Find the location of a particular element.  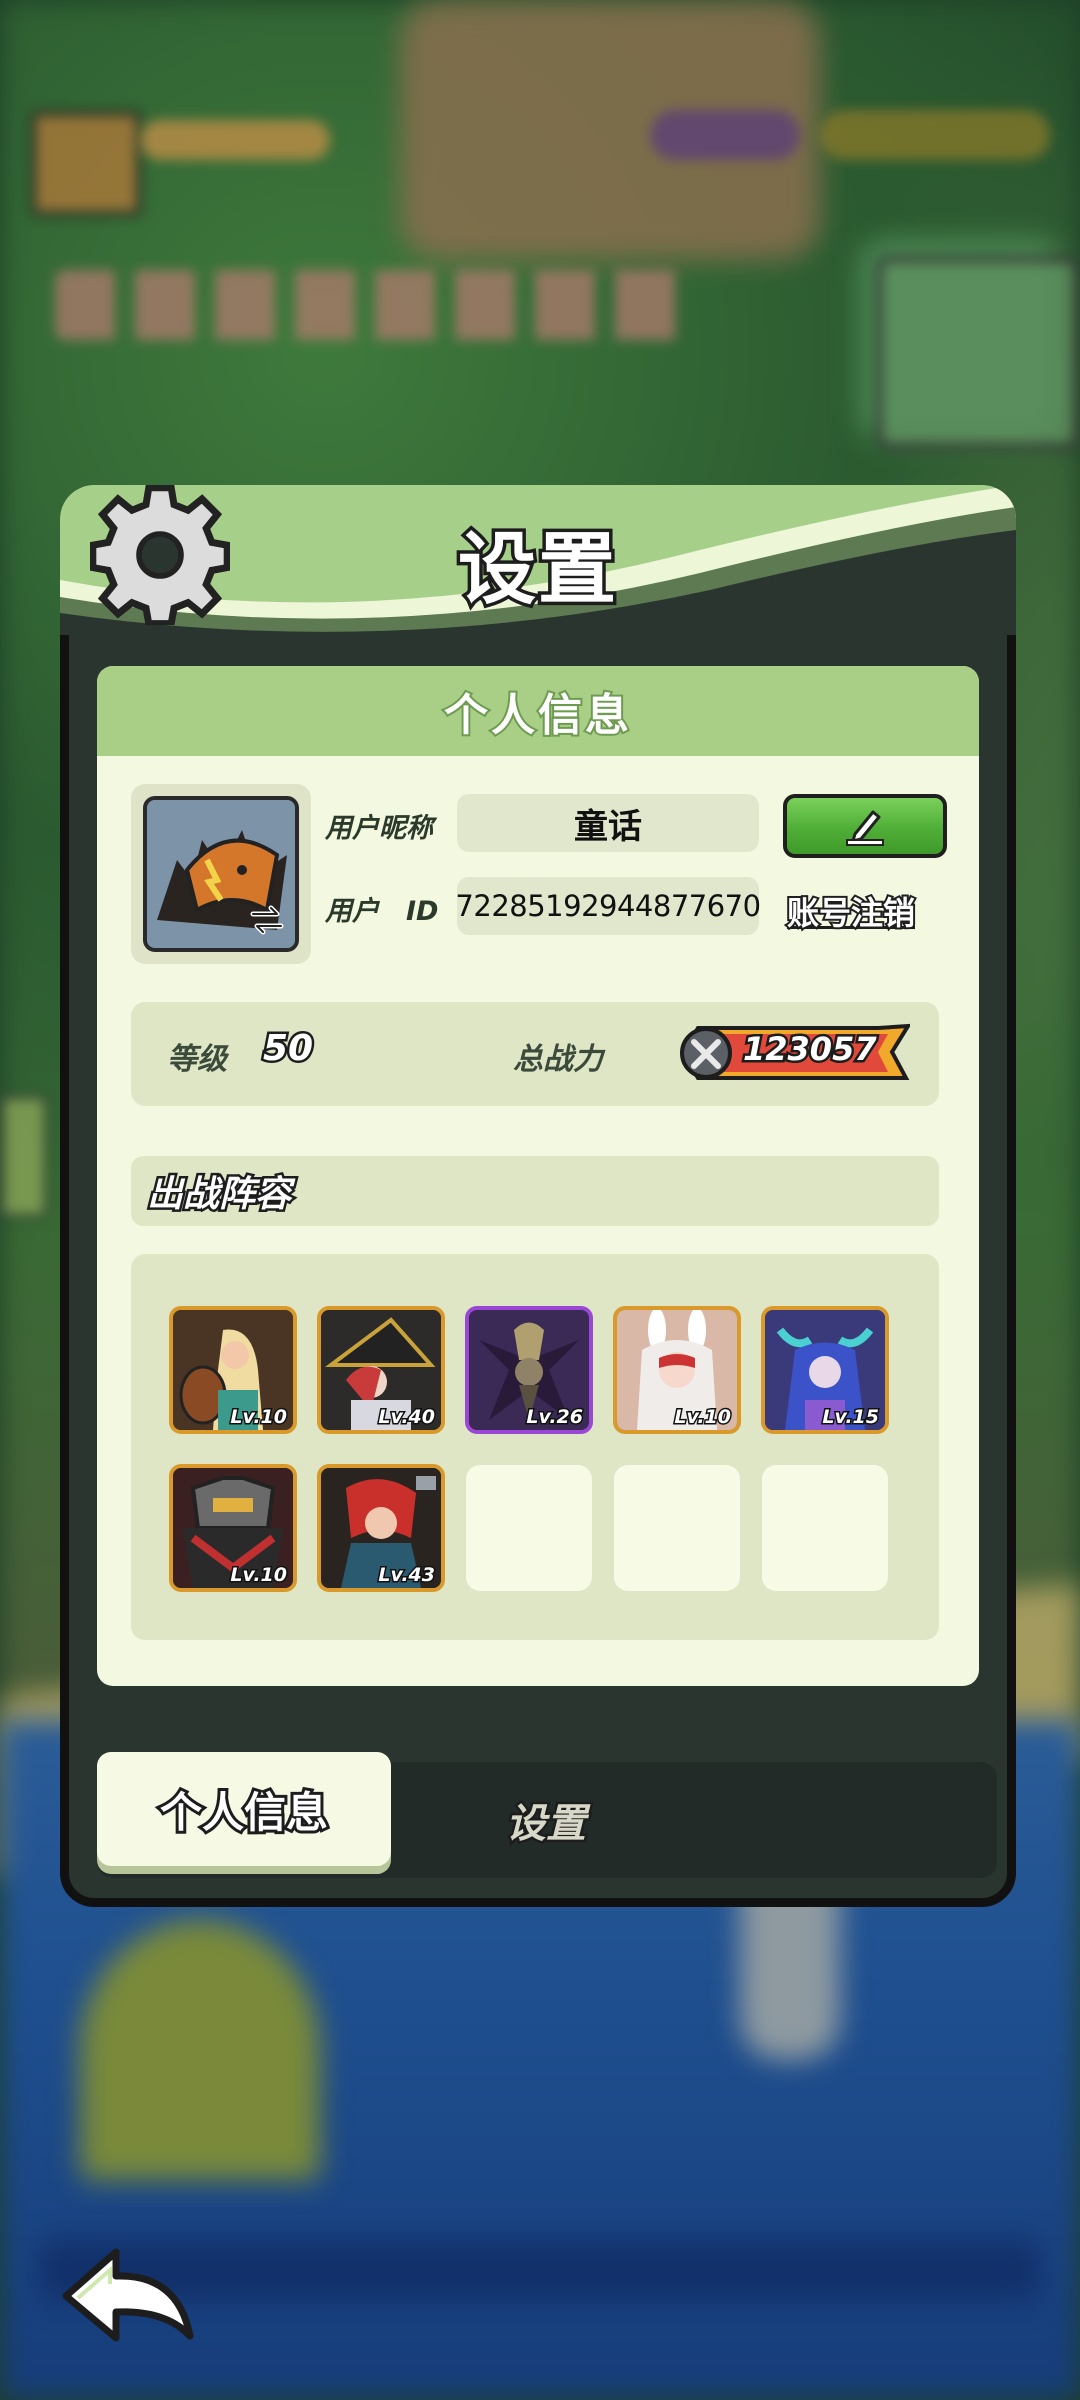

tab-profile-label: 个人信息 is located at coordinates (244, 1812).